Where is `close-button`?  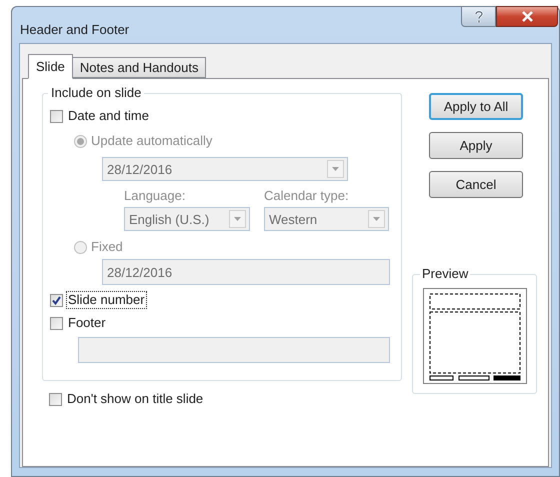
close-button is located at coordinates (527, 16).